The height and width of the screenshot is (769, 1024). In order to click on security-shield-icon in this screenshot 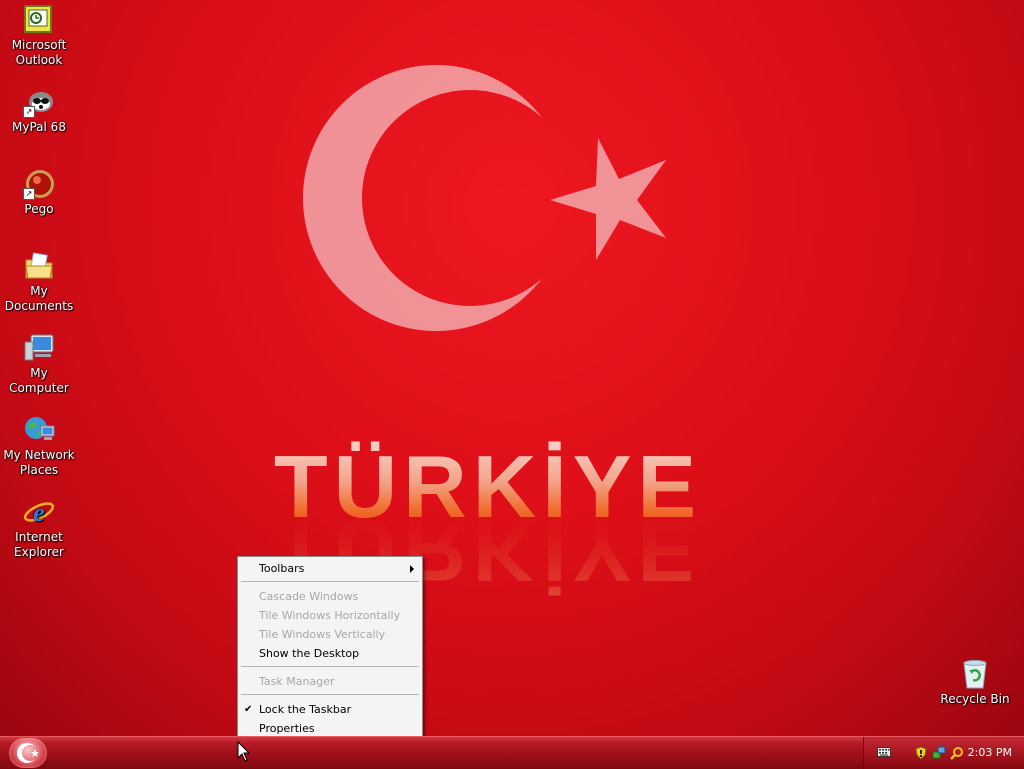, I will do `click(921, 753)`.